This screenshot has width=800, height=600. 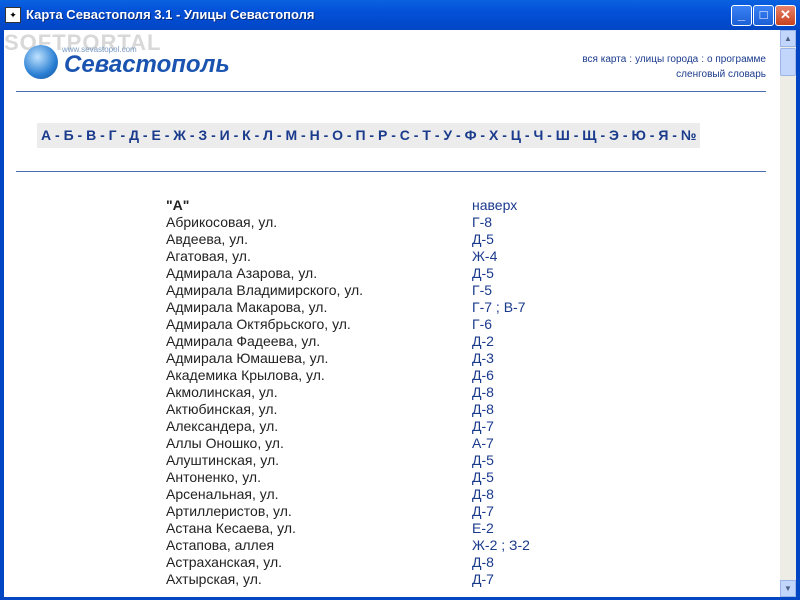 I want to click on street-row: Алуштинская, ул. Д-5, so click(x=376, y=460).